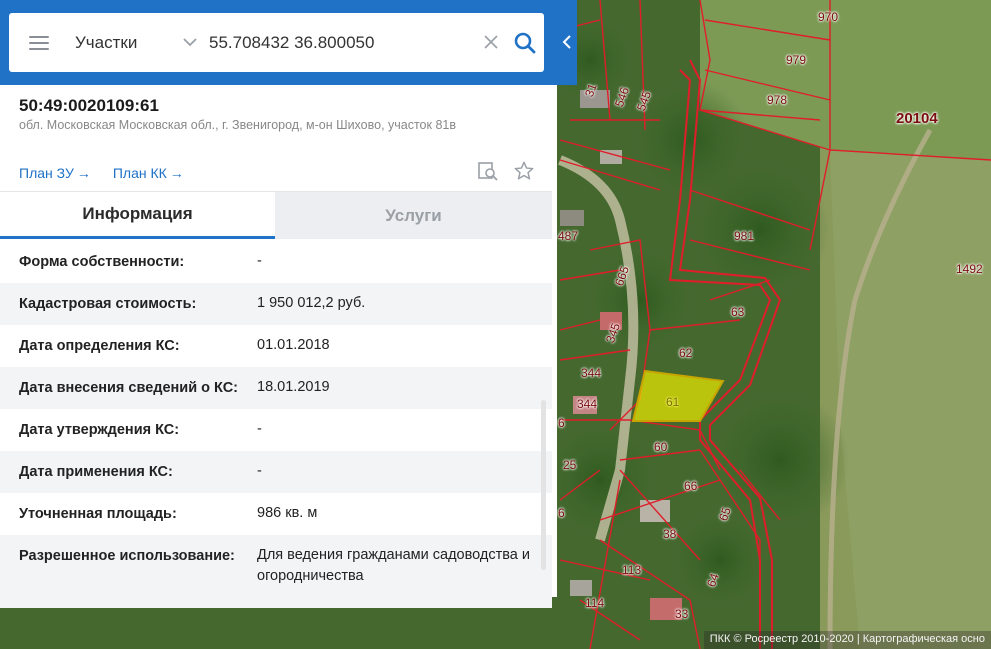 The width and height of the screenshot is (991, 649). What do you see at coordinates (738, 312) in the screenshot?
I see `parcel-label: 63` at bounding box center [738, 312].